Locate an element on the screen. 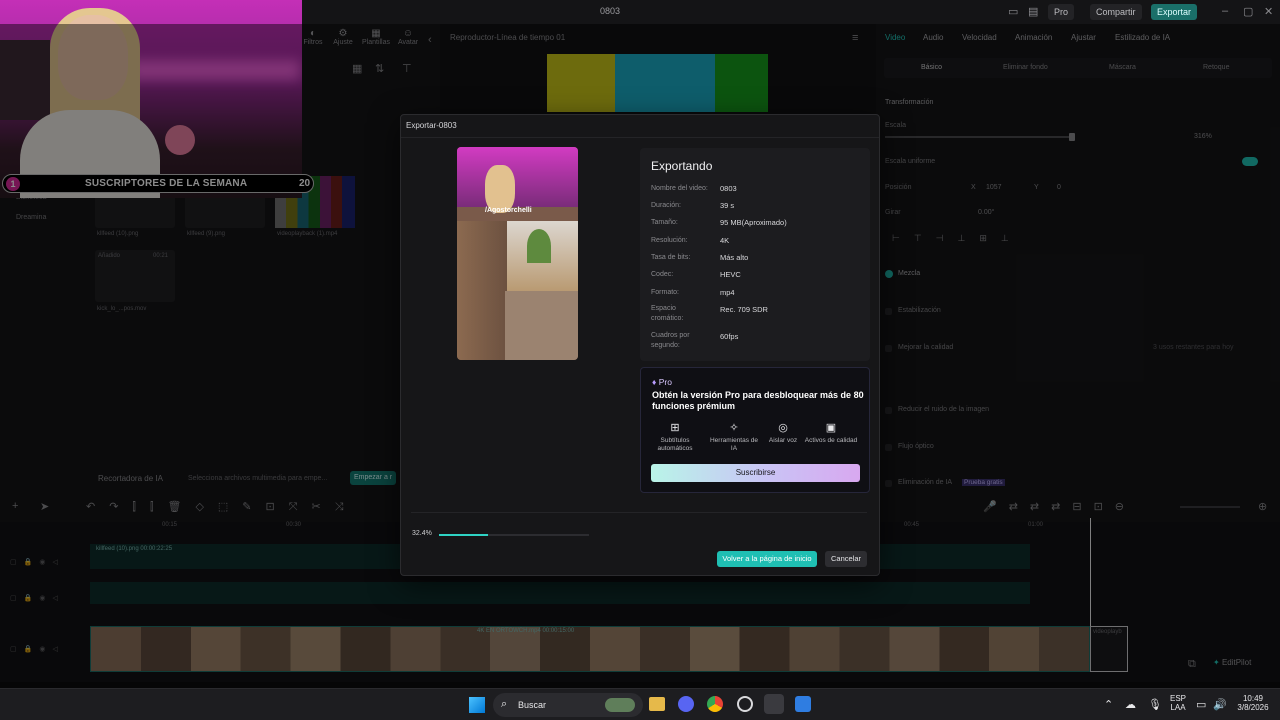  info-value: 39 s is located at coordinates (727, 205).